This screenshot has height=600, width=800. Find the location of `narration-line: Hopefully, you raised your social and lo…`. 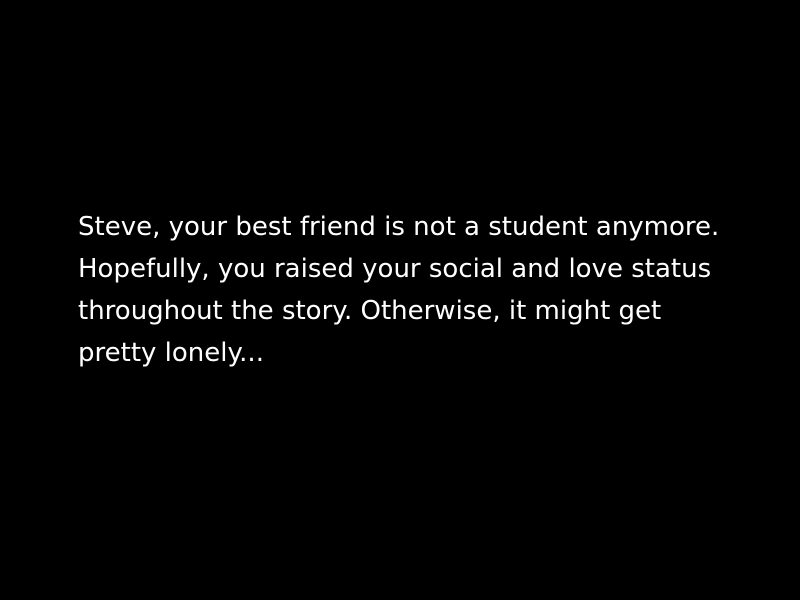

narration-line: Hopefully, you raised your social and lo… is located at coordinates (395, 269).